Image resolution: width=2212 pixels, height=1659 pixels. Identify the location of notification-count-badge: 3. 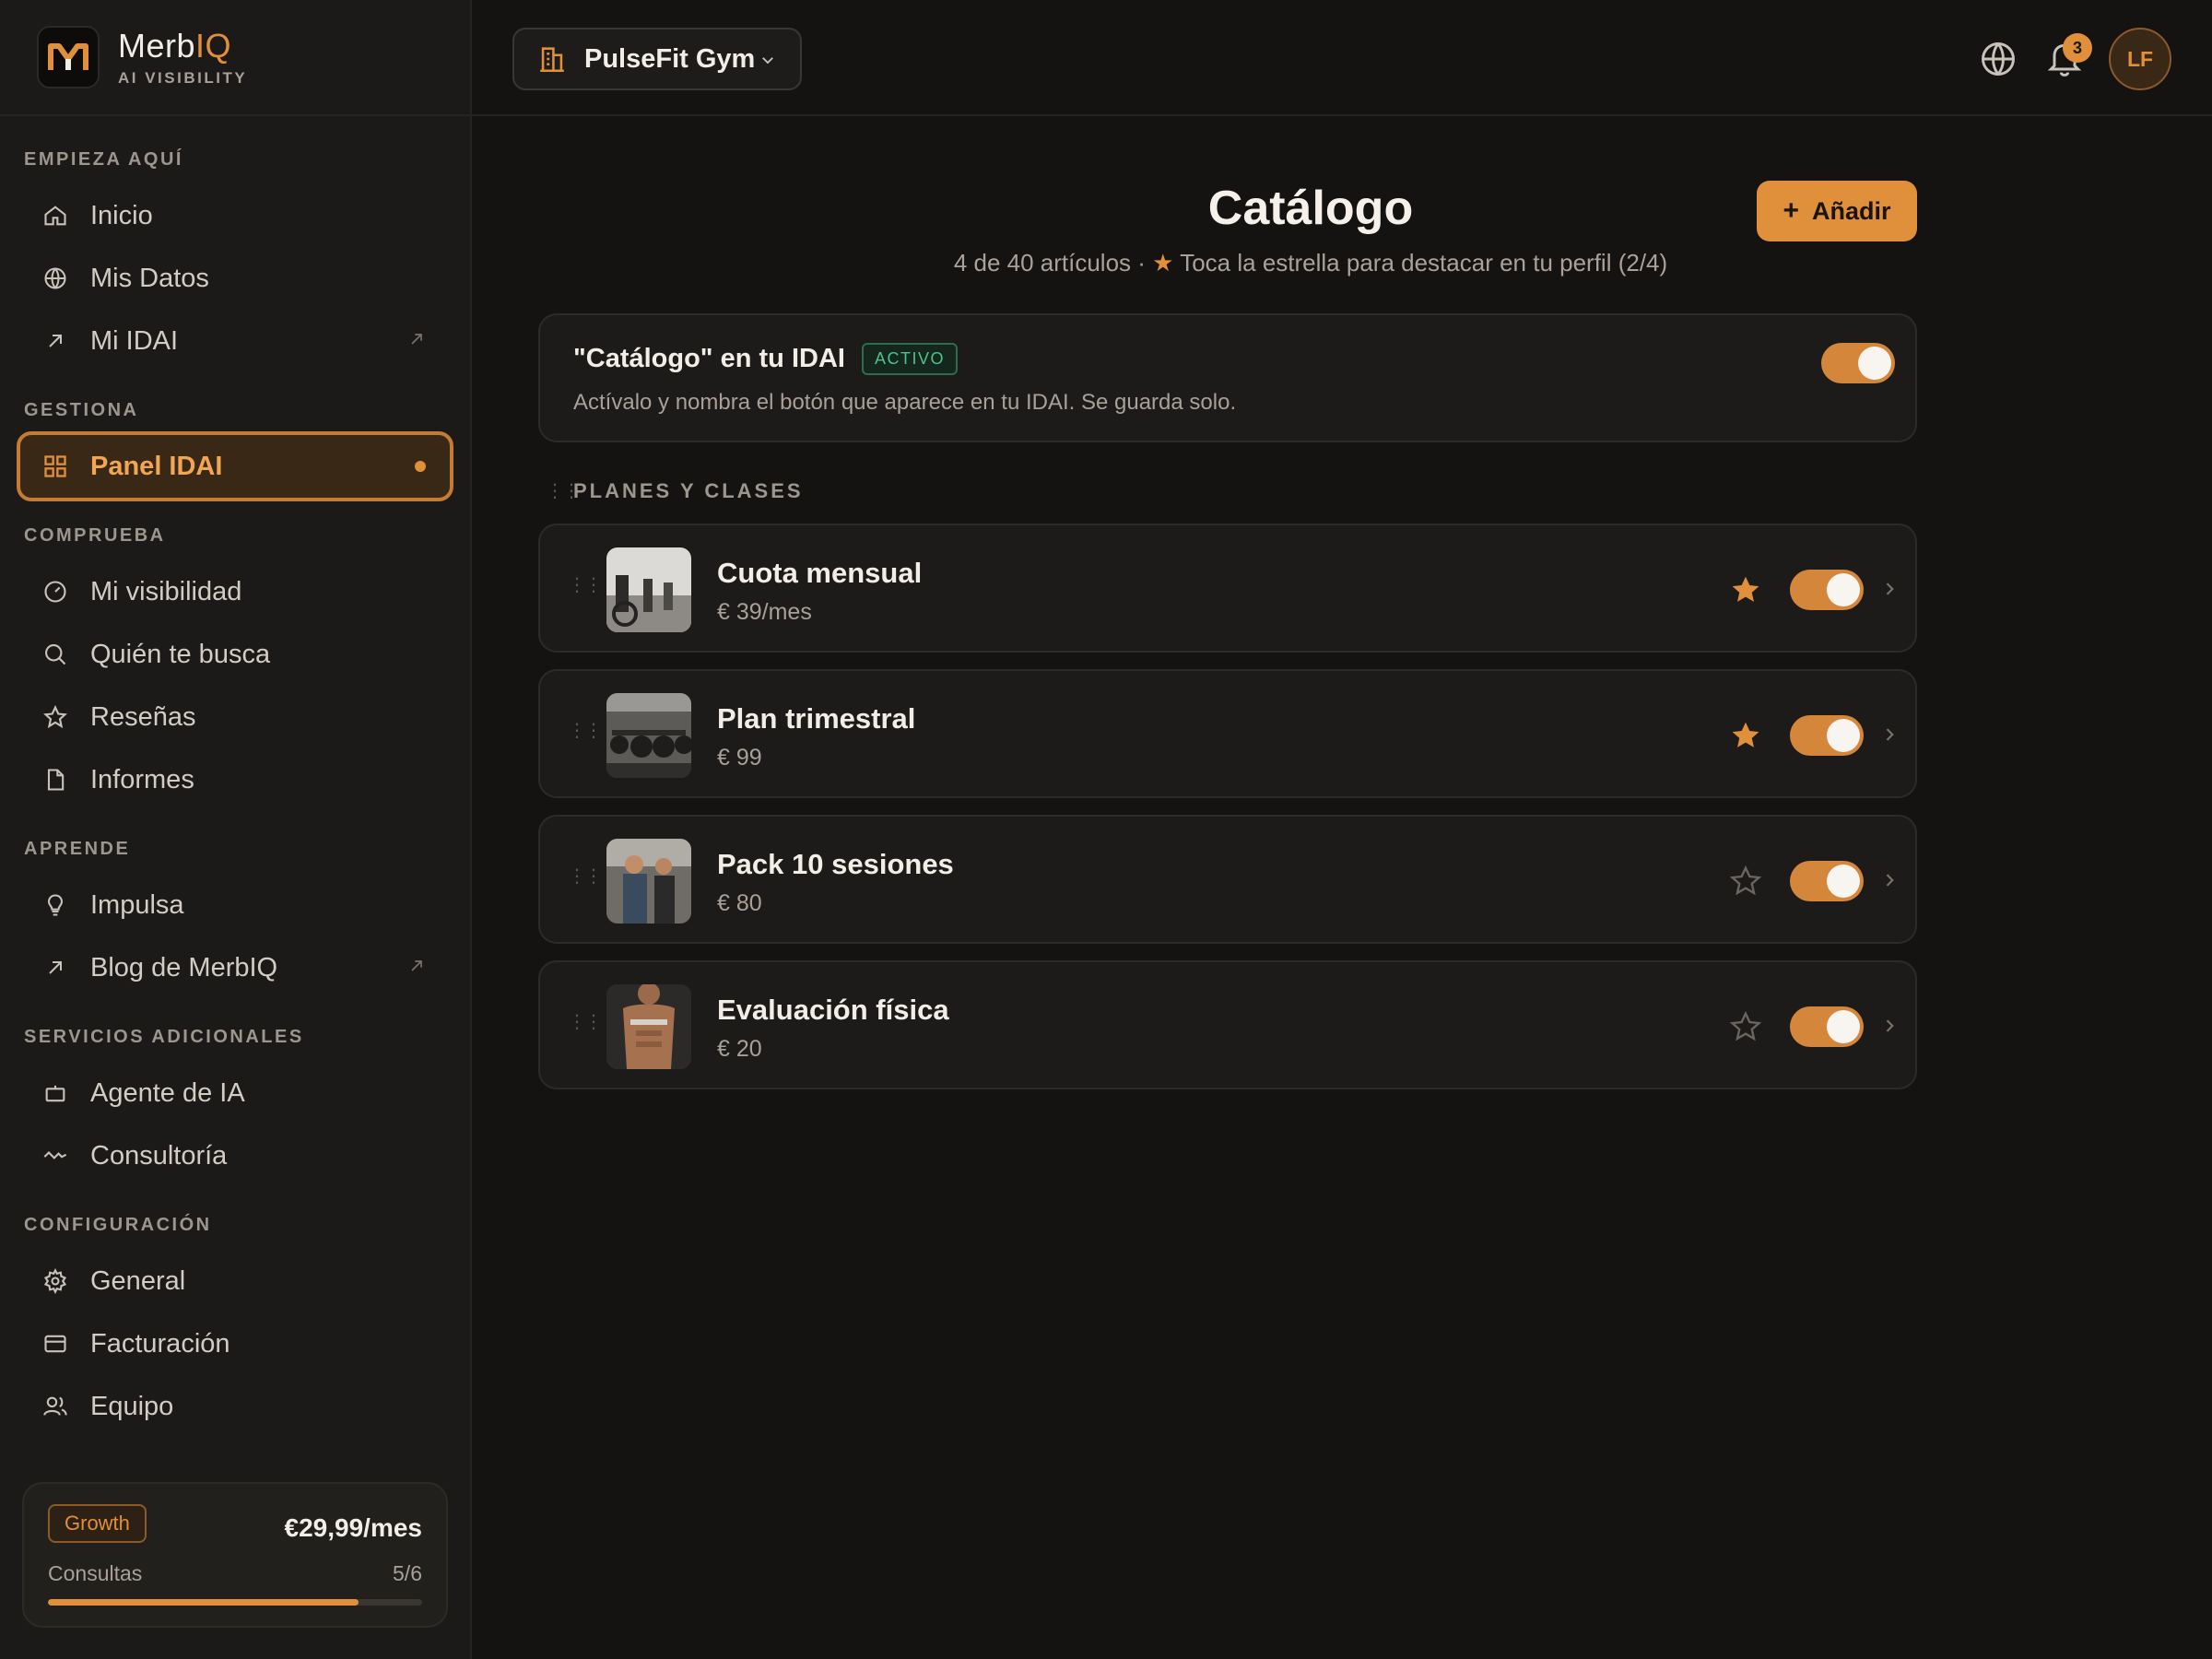
(2077, 48).